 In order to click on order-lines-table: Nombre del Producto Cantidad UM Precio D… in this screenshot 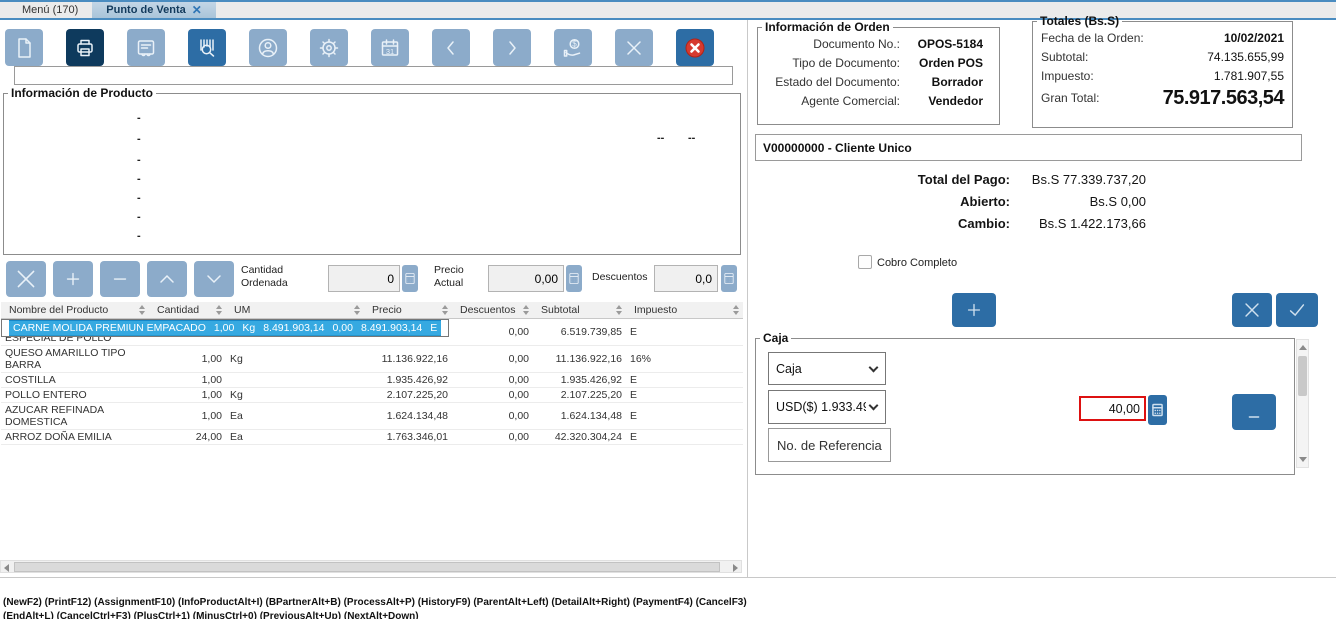, I will do `click(372, 373)`.